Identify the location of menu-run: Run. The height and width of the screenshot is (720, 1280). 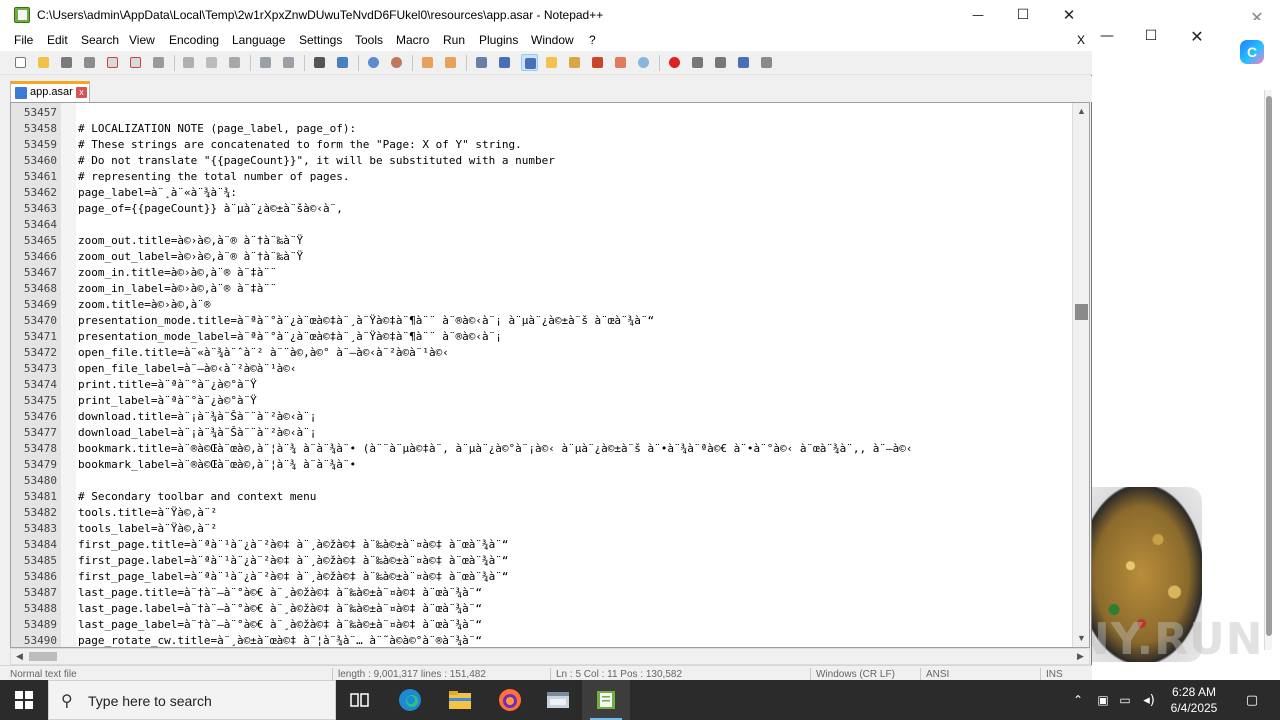
(454, 40).